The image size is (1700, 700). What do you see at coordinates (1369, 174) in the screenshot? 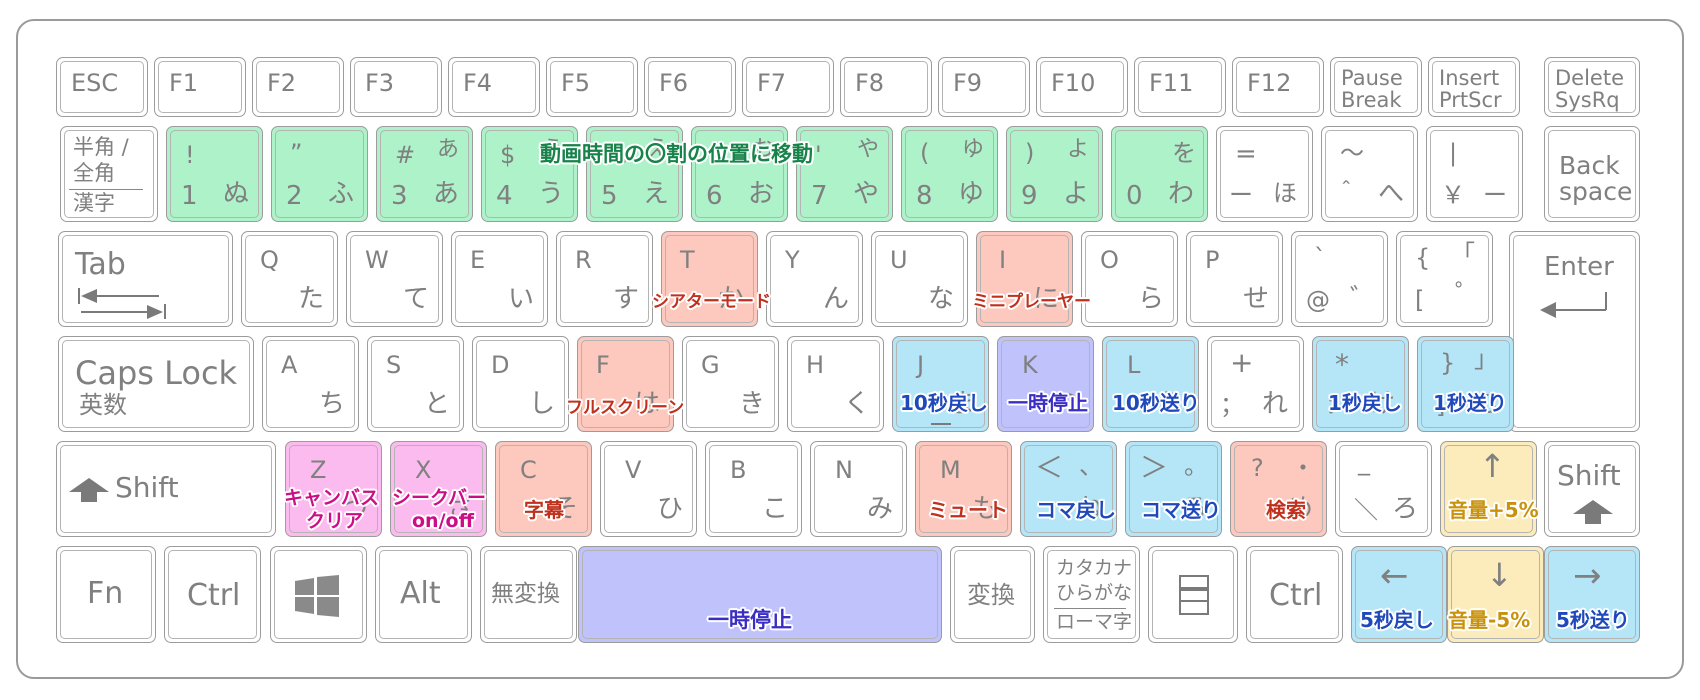
I see `key-caret: ～ ＾ へ` at bounding box center [1369, 174].